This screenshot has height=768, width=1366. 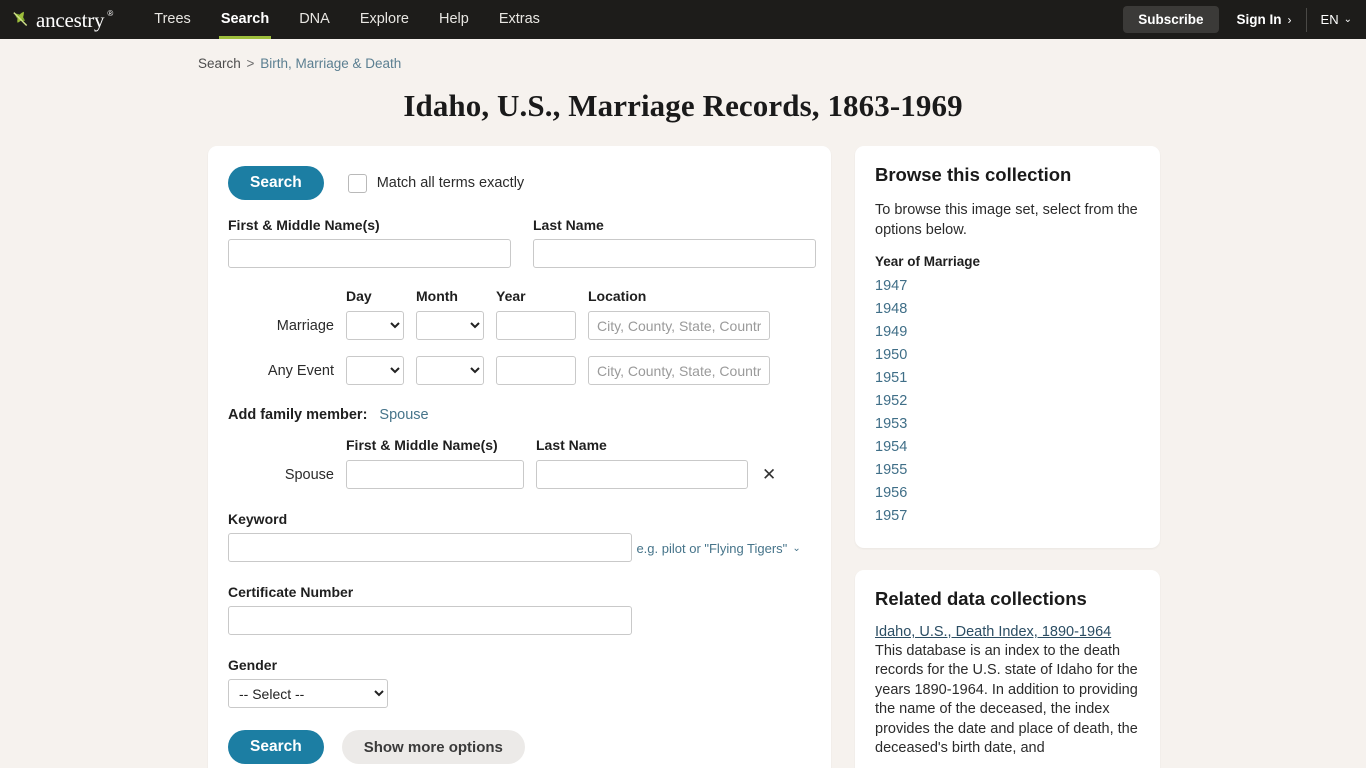 I want to click on nav-item-explore: Explore, so click(x=384, y=19).